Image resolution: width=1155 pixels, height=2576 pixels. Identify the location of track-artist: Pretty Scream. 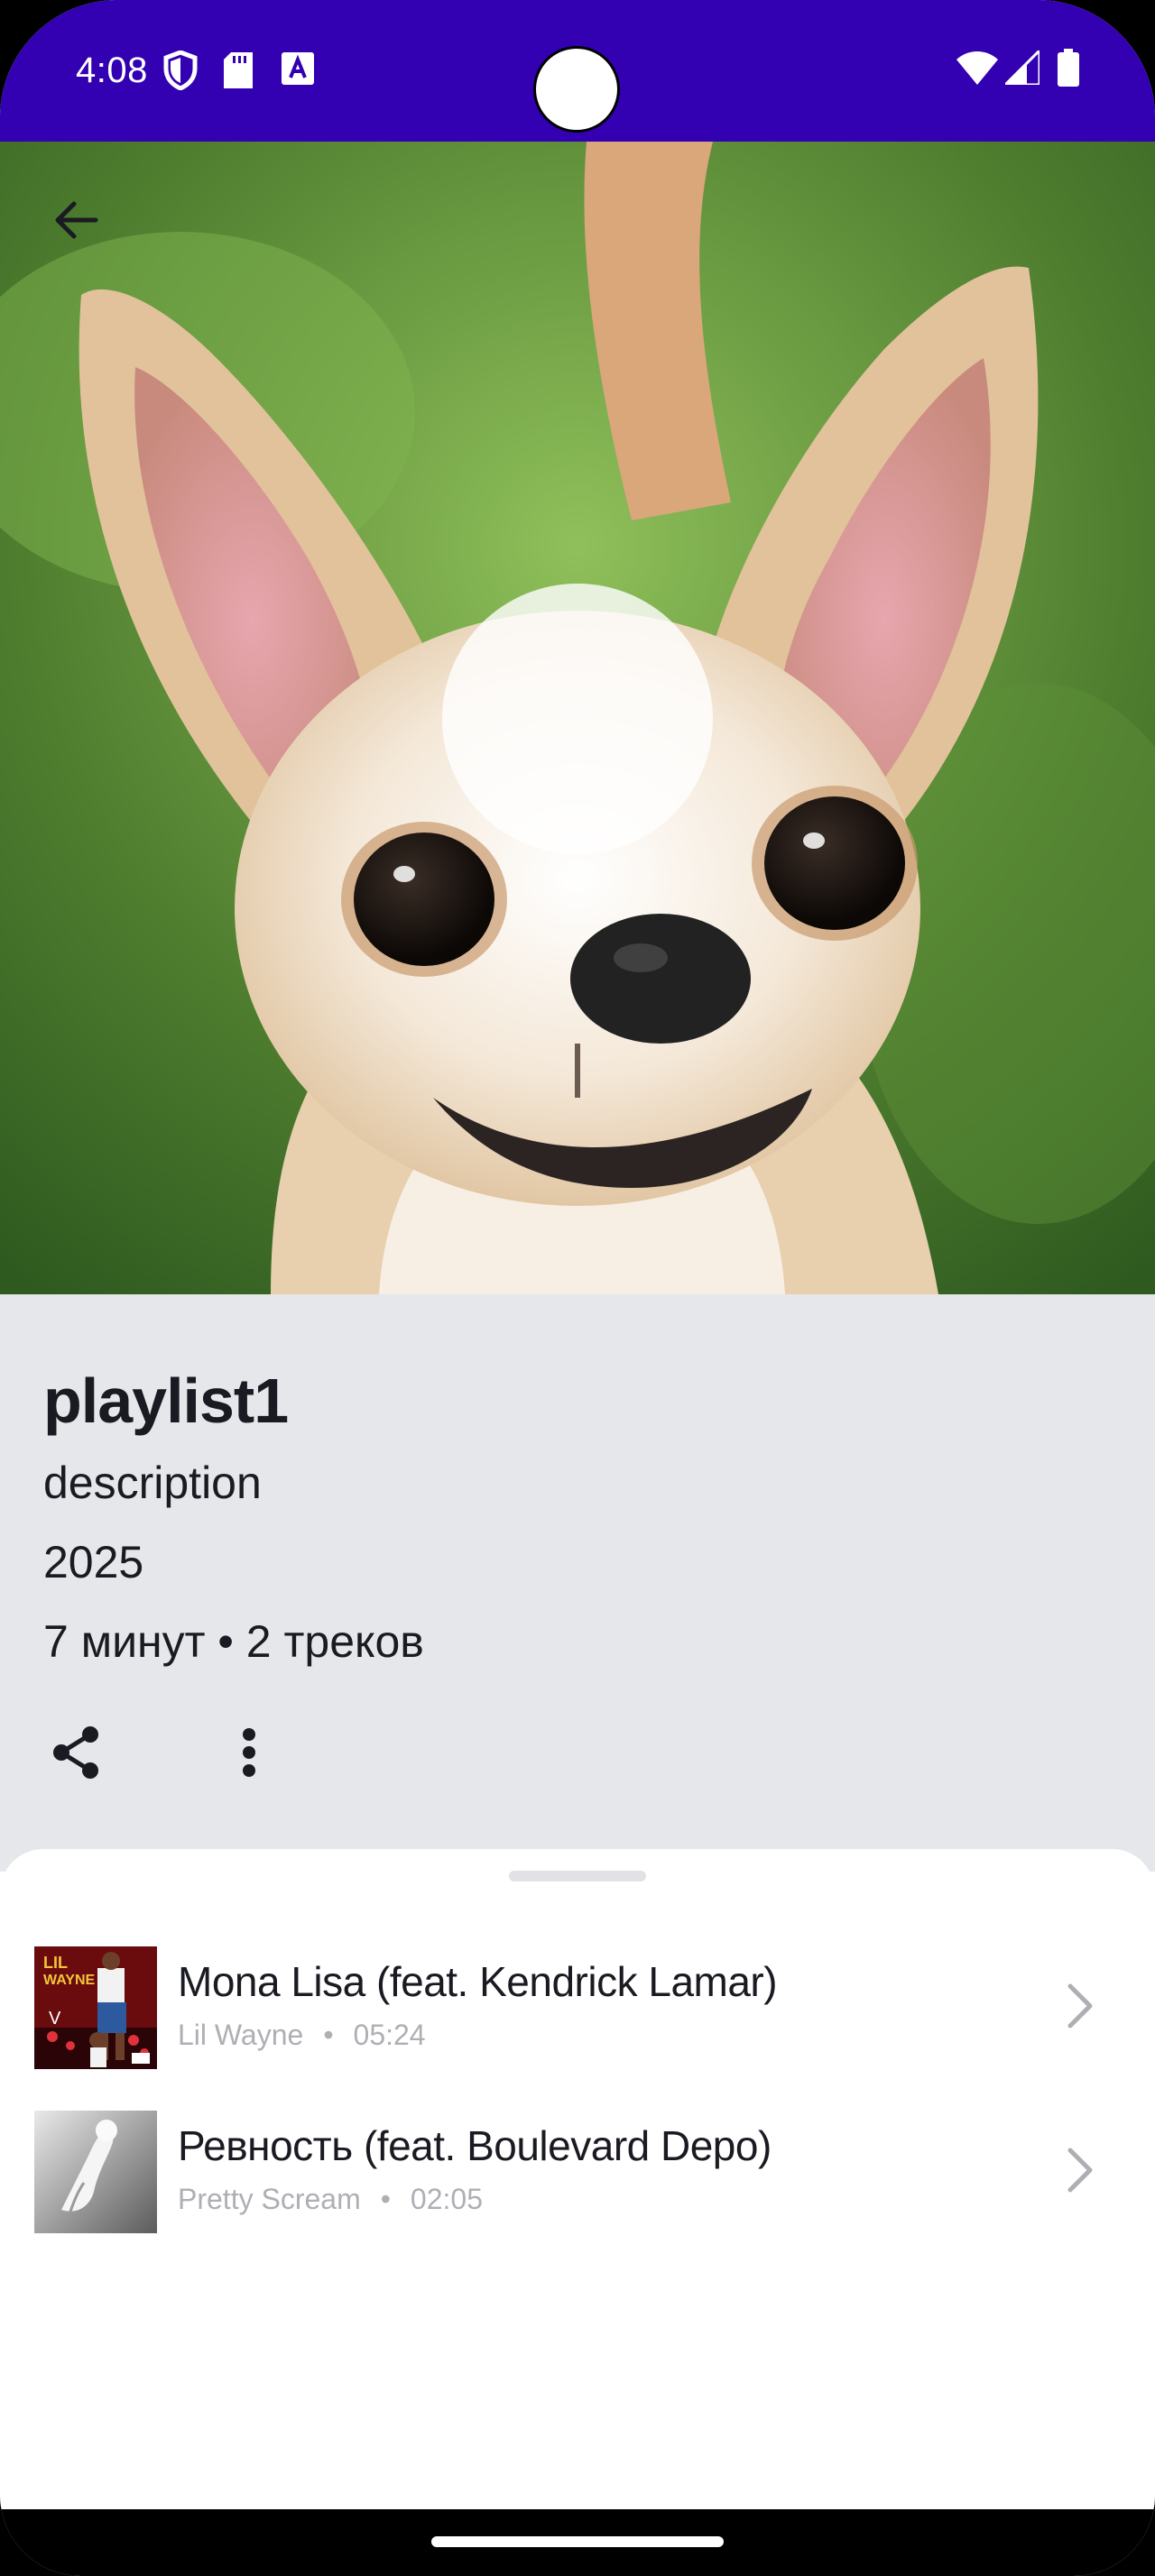
(269, 2199).